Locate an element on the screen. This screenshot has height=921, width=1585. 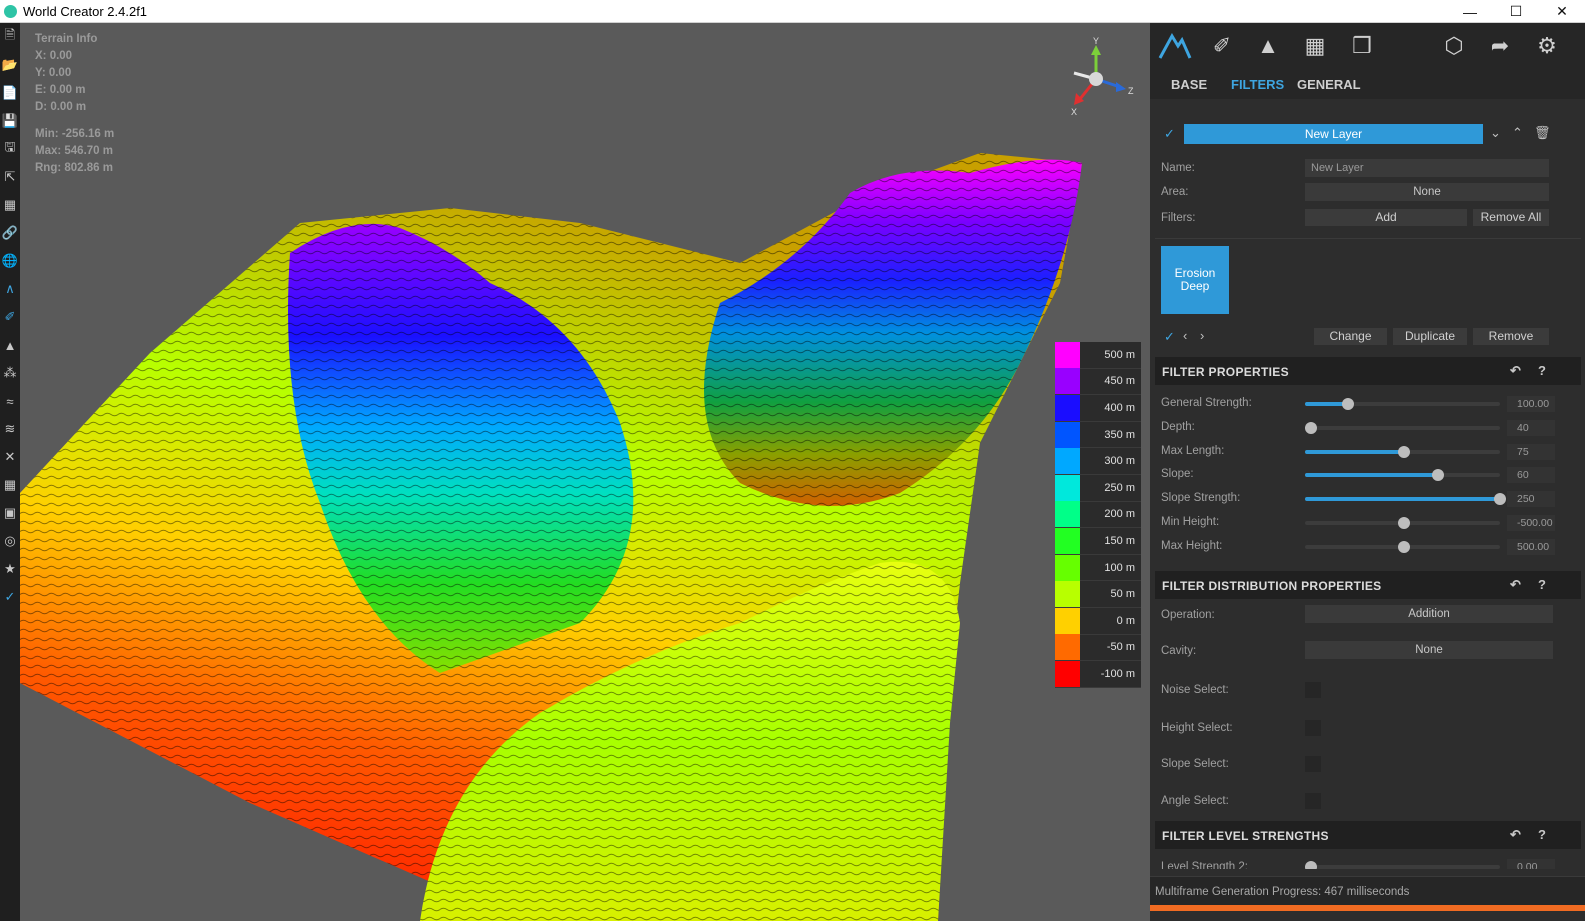
erosion-icon: ≋ is located at coordinates (10, 429).